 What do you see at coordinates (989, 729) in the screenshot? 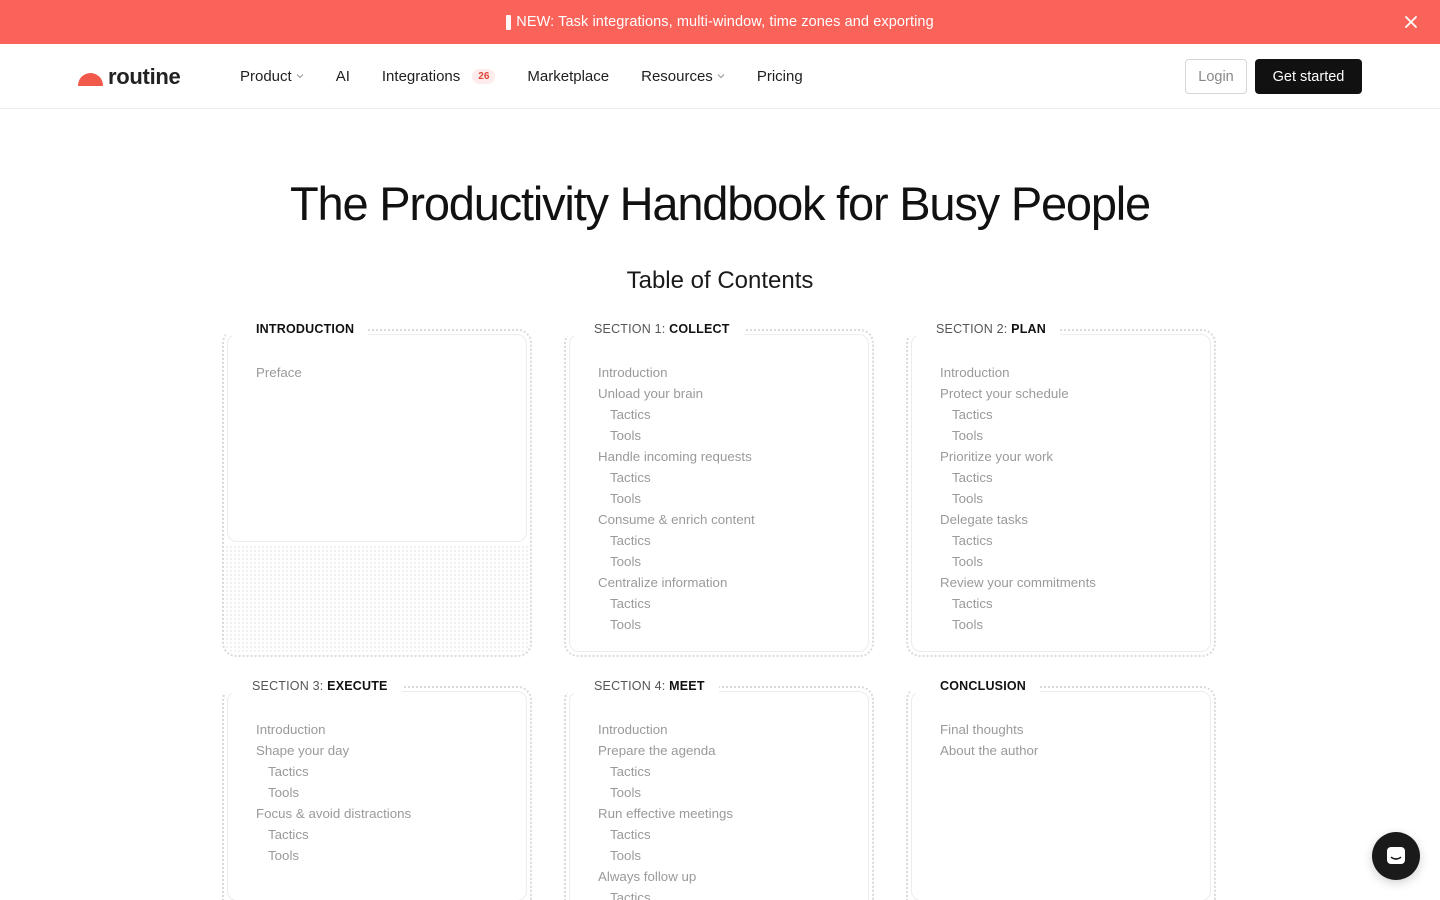
I see `toc-item-link: Final thoughts` at bounding box center [989, 729].